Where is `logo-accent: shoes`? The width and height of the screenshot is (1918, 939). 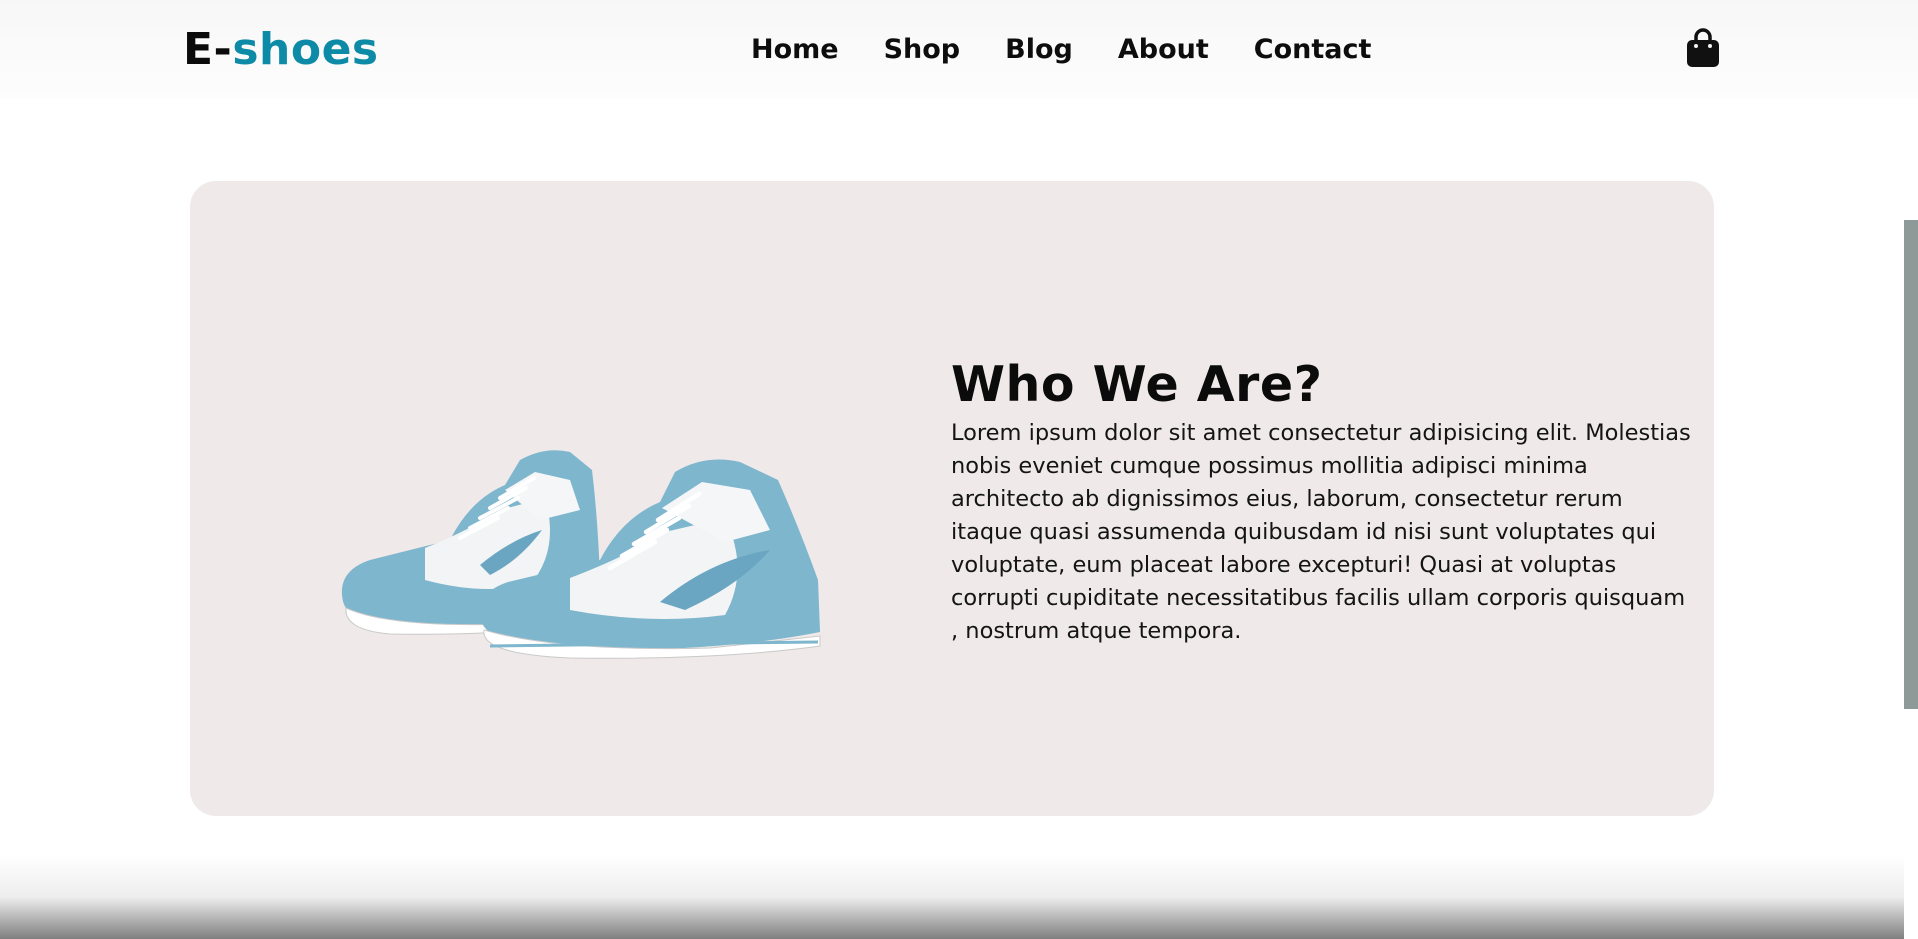
logo-accent: shoes is located at coordinates (305, 49).